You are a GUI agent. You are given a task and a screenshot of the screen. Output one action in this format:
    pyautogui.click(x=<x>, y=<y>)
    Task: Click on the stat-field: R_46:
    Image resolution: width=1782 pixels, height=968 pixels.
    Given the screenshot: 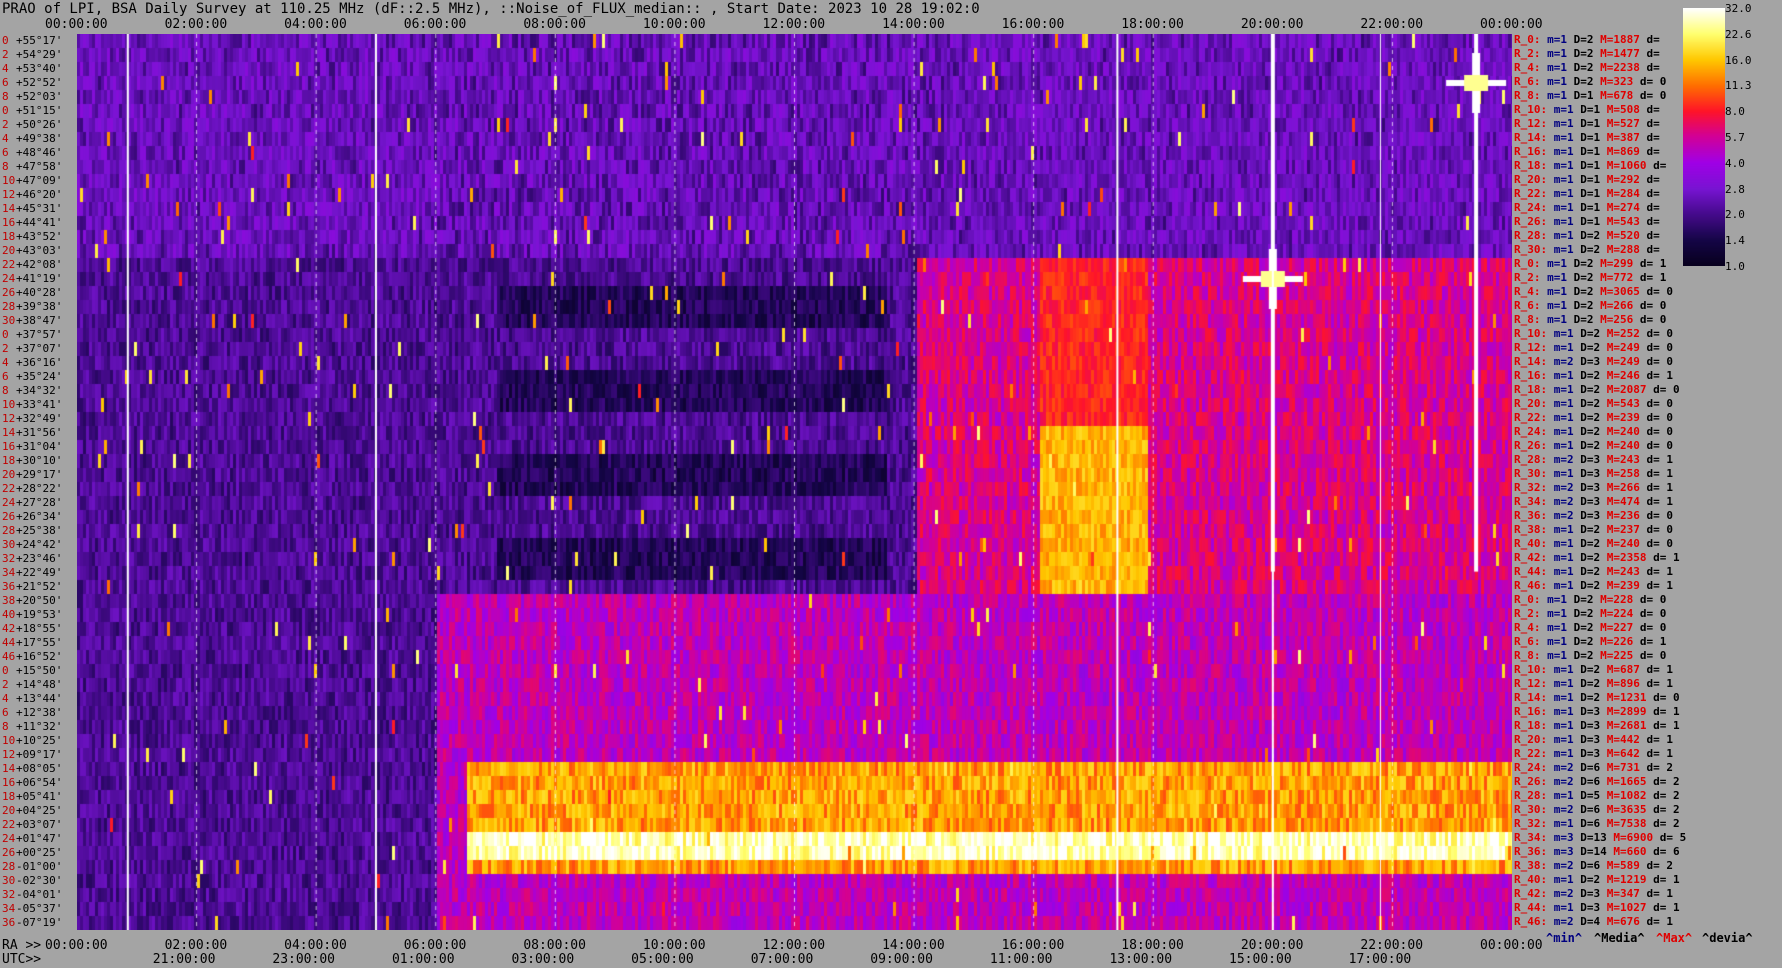 What is the action you would take?
    pyautogui.click(x=1531, y=921)
    